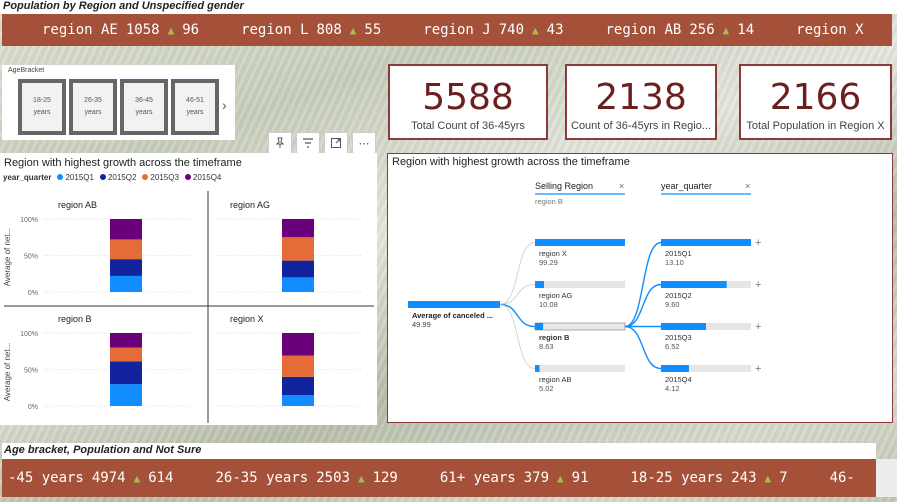 The image size is (897, 502). Describe the element at coordinates (160, 177) in the screenshot. I see `legend-item: 2015Q3` at that location.